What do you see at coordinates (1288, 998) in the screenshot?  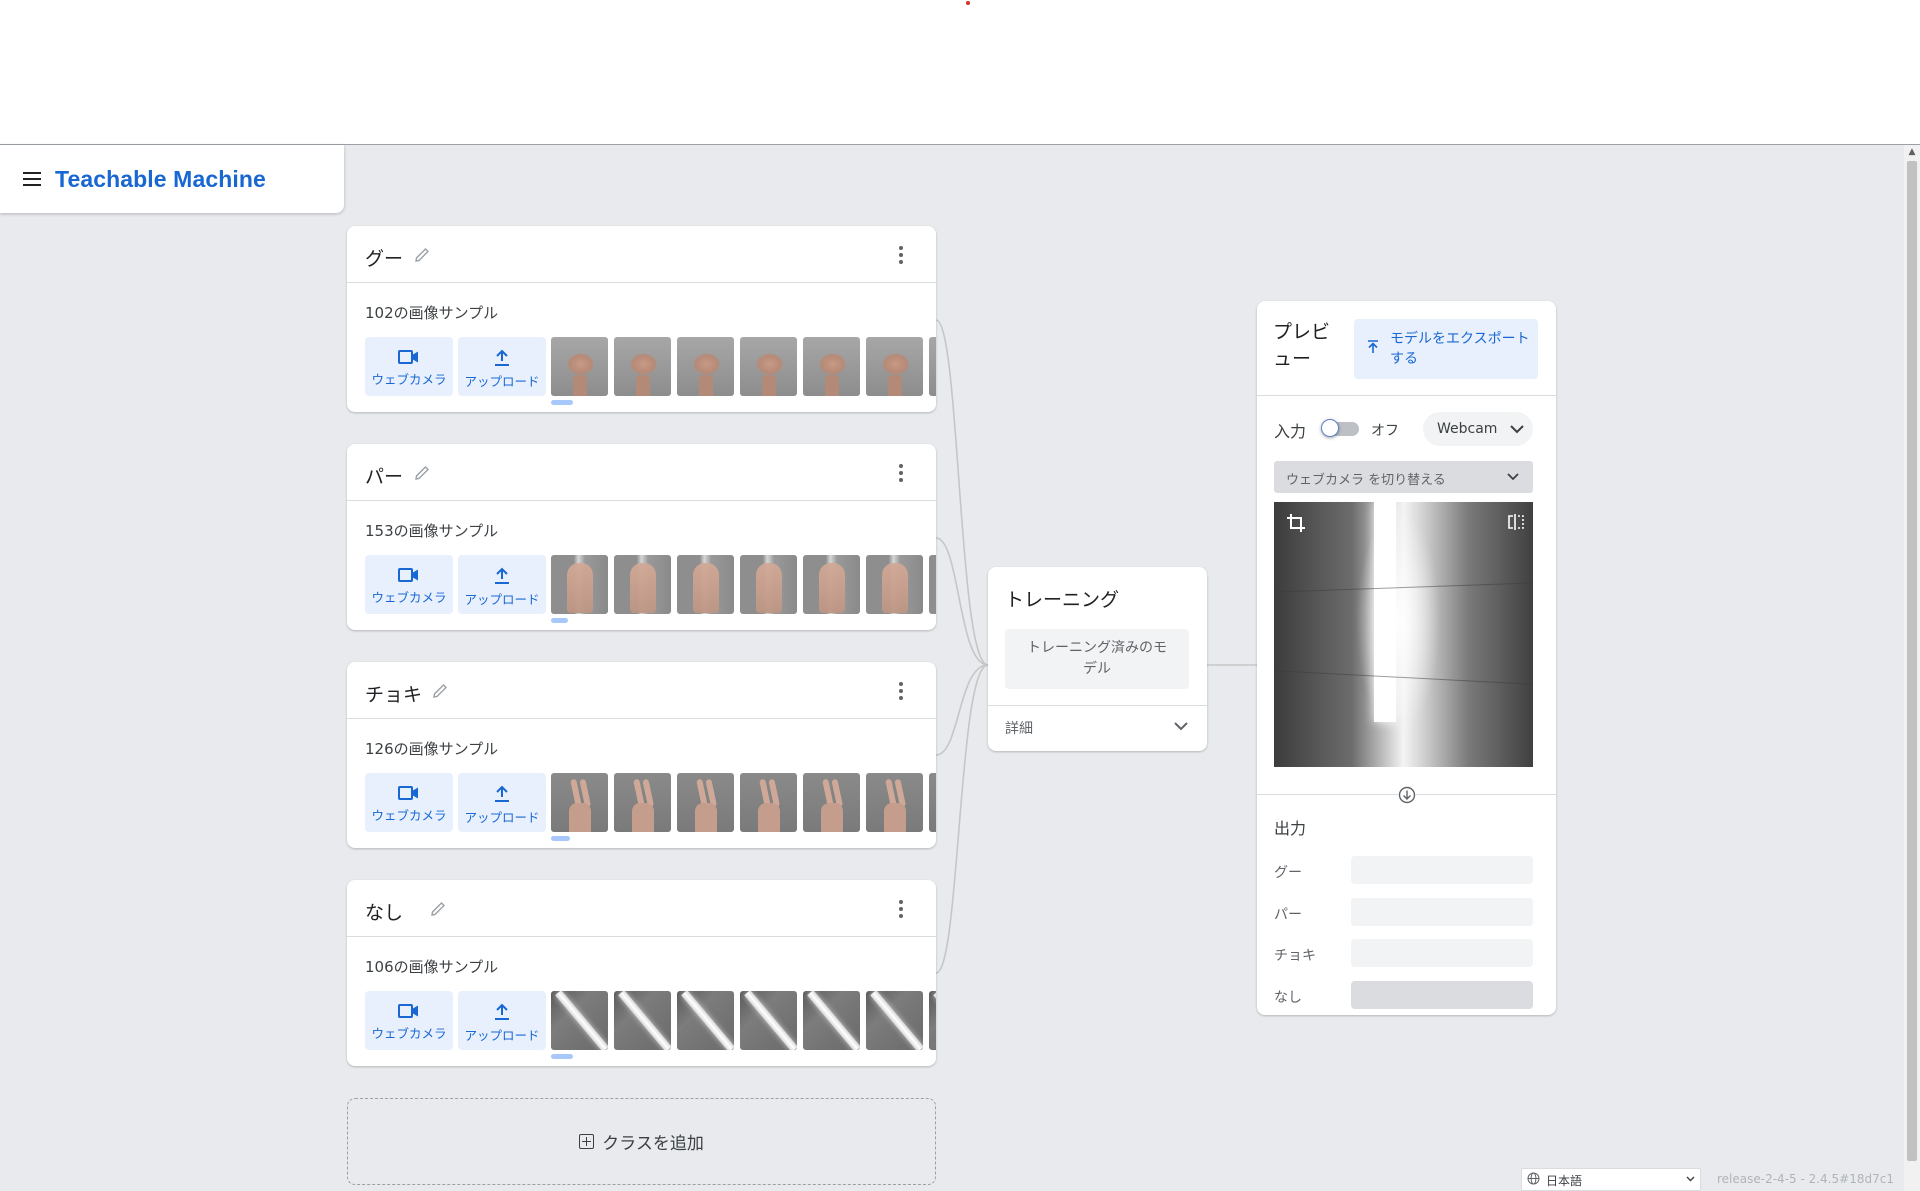 I see `output-label: なし` at bounding box center [1288, 998].